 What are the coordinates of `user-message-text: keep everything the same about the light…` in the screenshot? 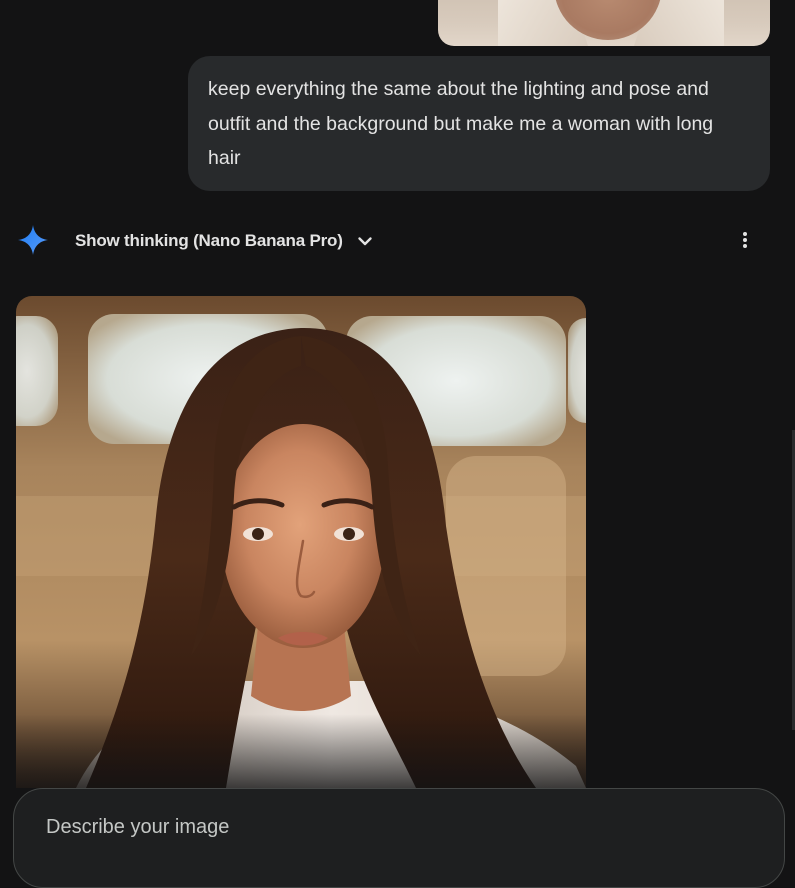 It's located at (461, 123).